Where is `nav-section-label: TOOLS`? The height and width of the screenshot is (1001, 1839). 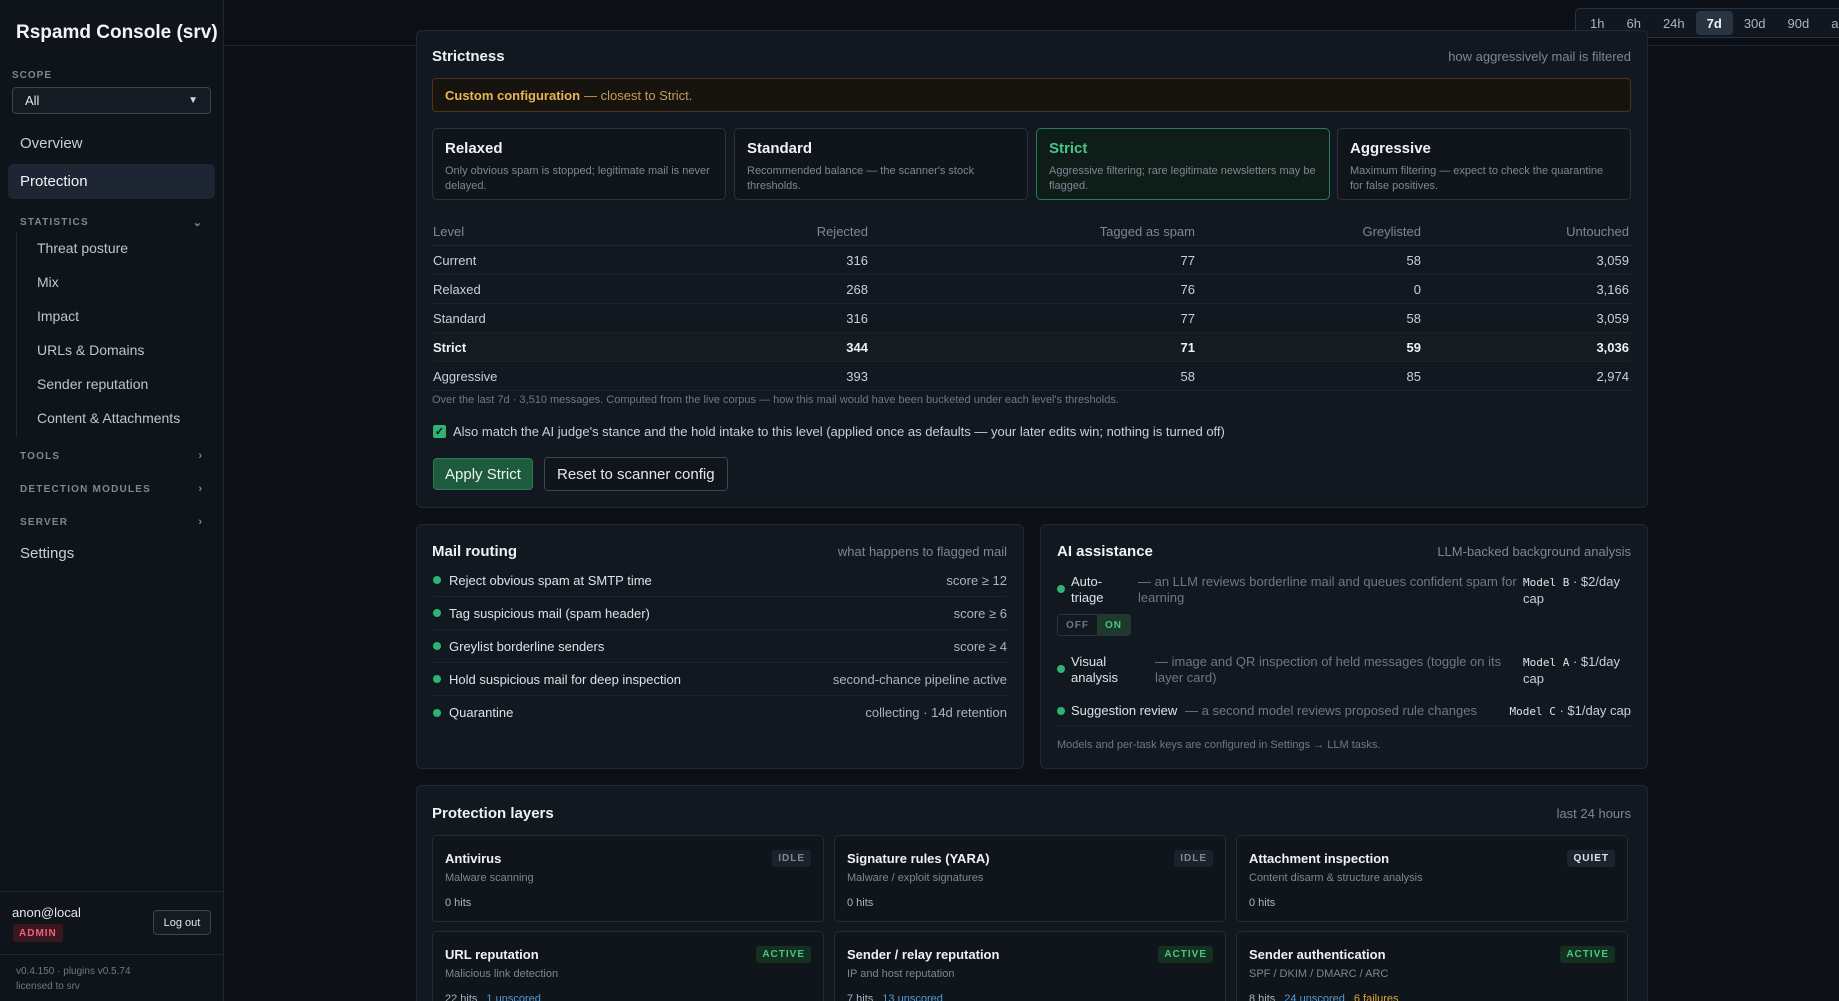
nav-section-label: TOOLS is located at coordinates (40, 456).